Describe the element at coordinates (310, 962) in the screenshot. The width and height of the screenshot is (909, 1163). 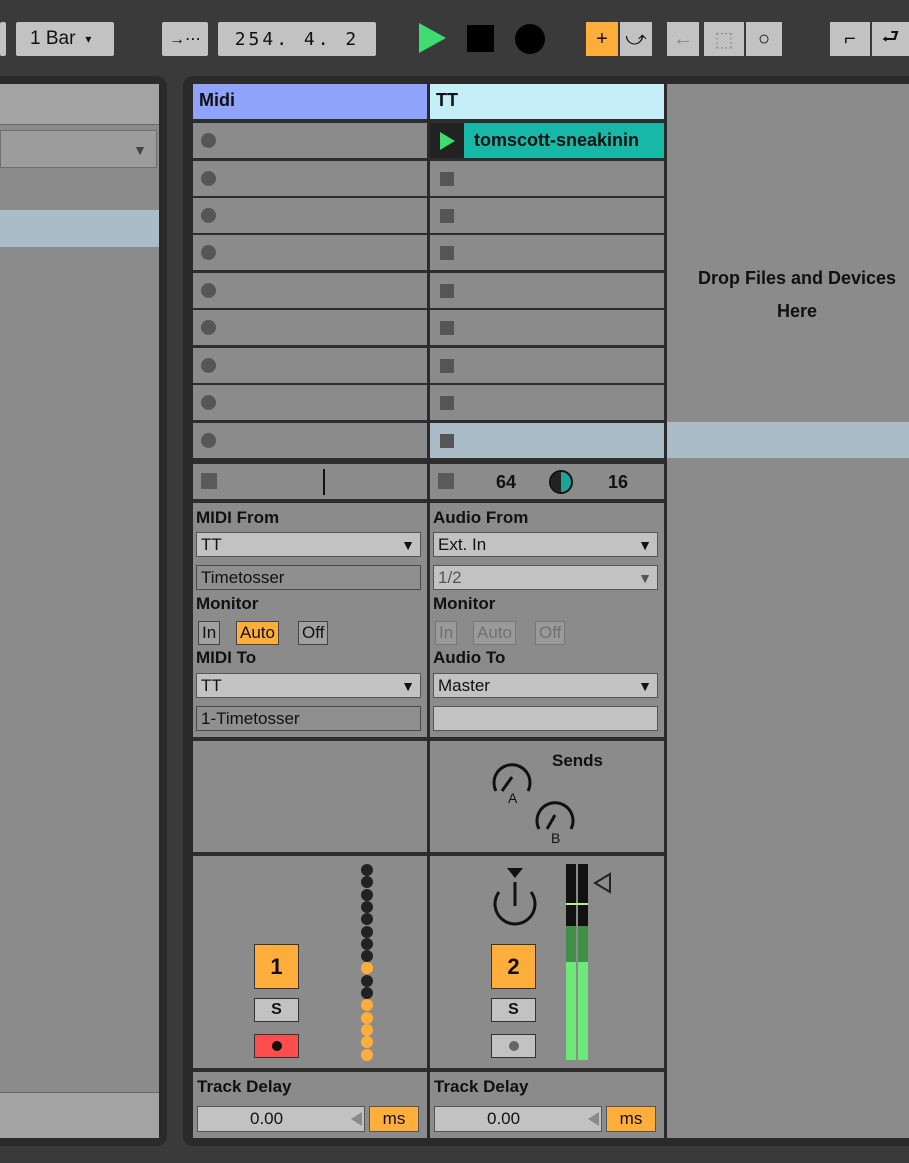
I see `mixer-section: 1 S` at that location.